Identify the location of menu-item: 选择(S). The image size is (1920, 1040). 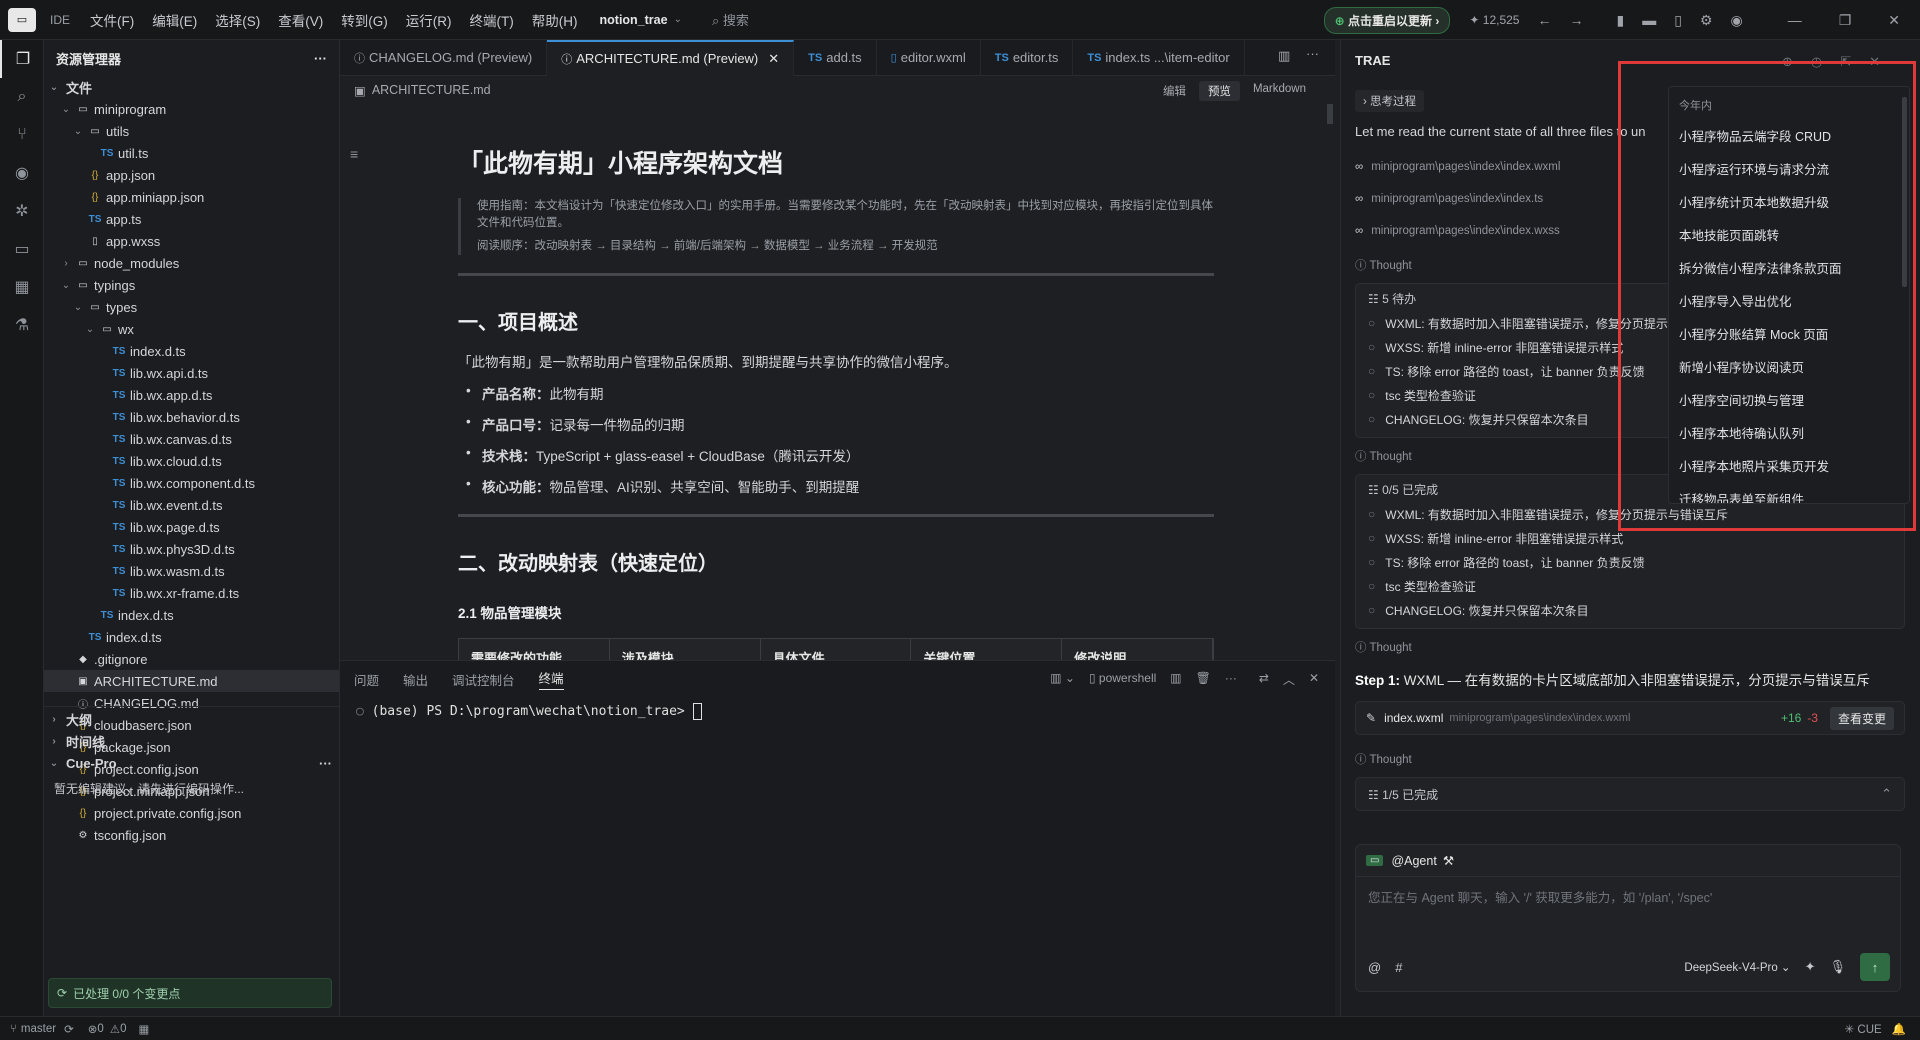
(237, 21).